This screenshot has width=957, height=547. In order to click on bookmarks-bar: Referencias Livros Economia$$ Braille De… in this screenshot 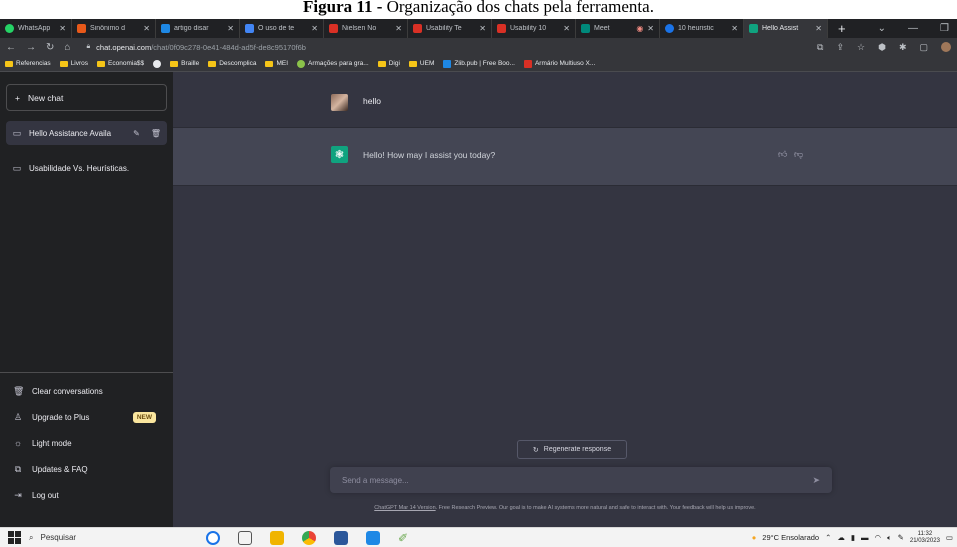, I will do `click(478, 64)`.